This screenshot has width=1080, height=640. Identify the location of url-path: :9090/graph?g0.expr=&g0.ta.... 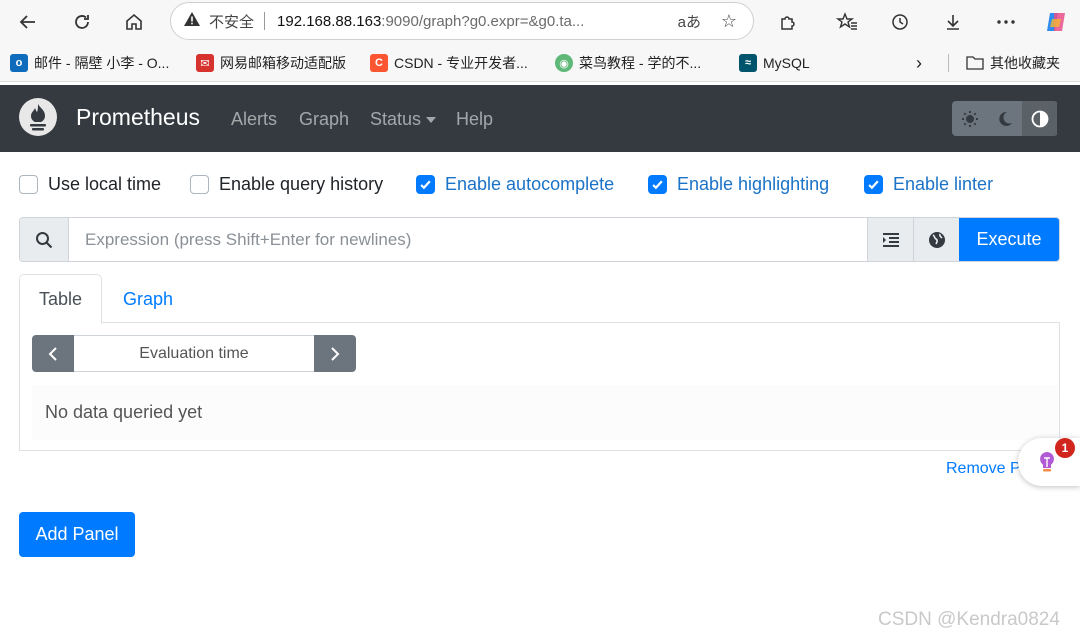
(483, 21).